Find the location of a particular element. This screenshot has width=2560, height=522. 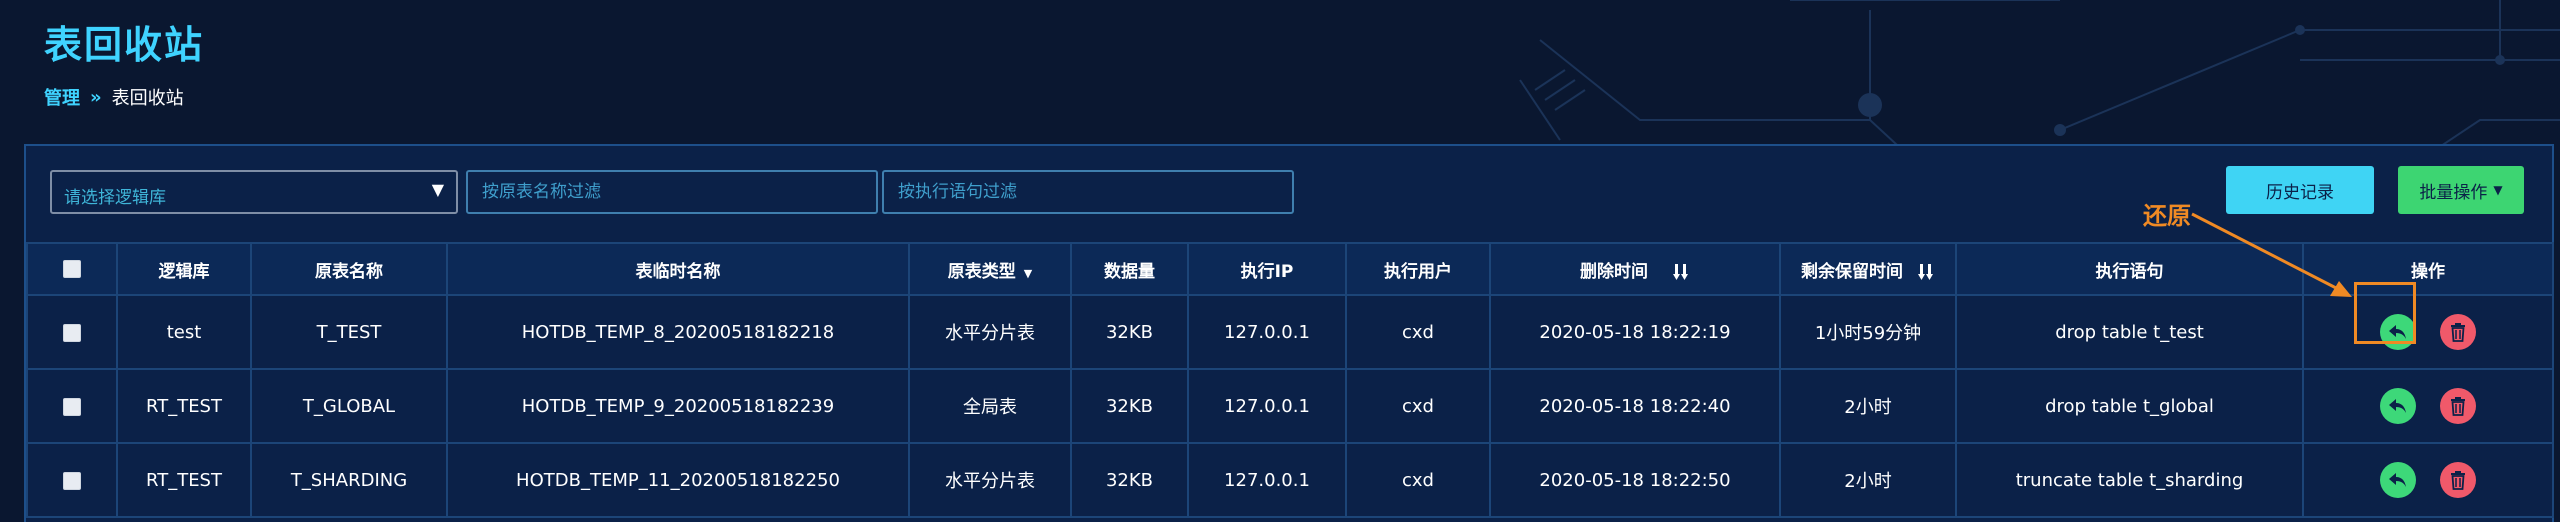

col-remaining-label: 剩余保留时间 is located at coordinates (1852, 271).